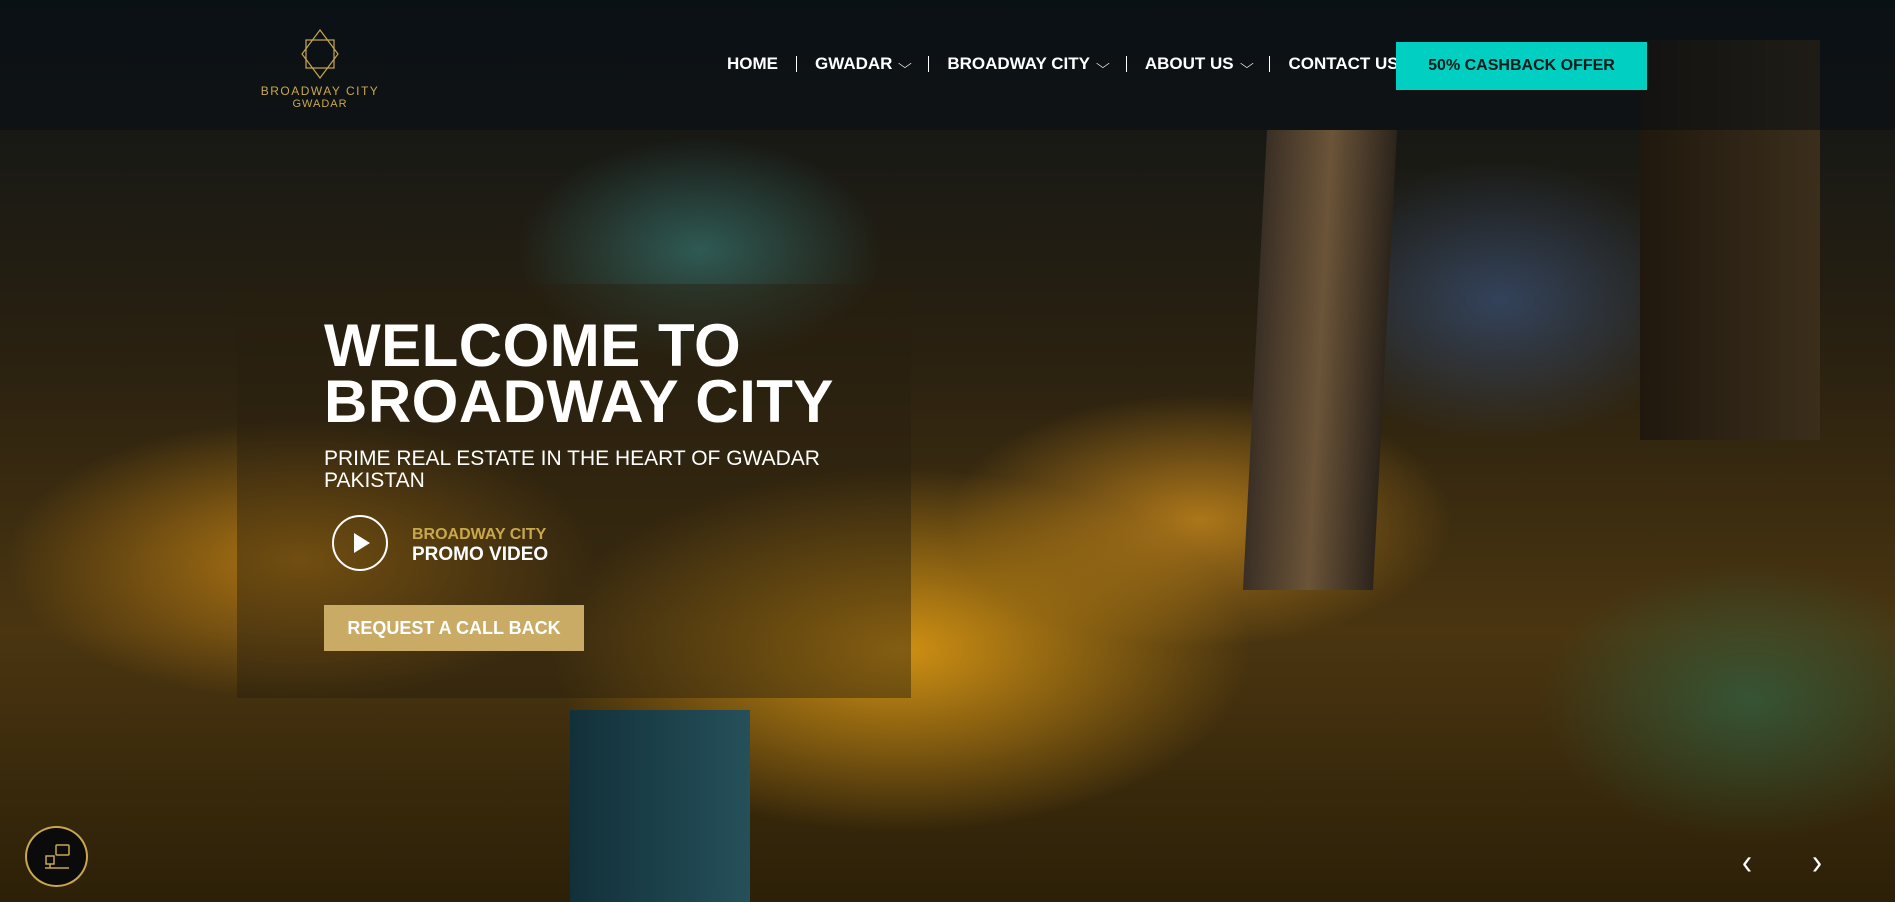 This screenshot has height=902, width=1895. Describe the element at coordinates (854, 63) in the screenshot. I see `nav-label: GWADAR` at that location.